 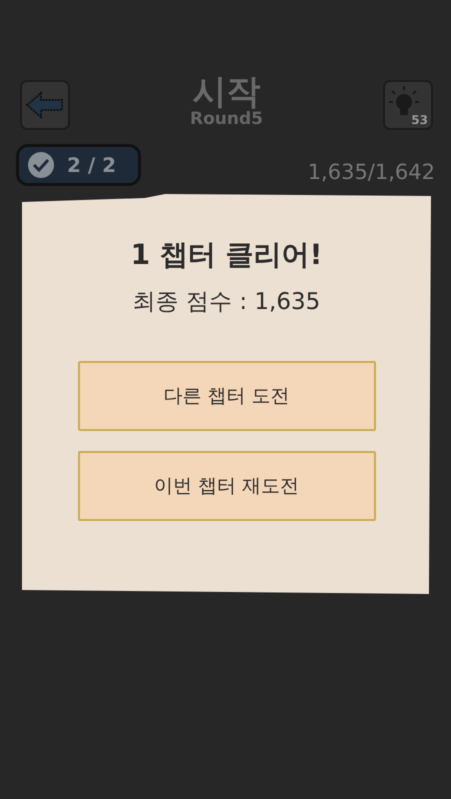 What do you see at coordinates (371, 172) in the screenshot?
I see `score-total: 1,635/1,642` at bounding box center [371, 172].